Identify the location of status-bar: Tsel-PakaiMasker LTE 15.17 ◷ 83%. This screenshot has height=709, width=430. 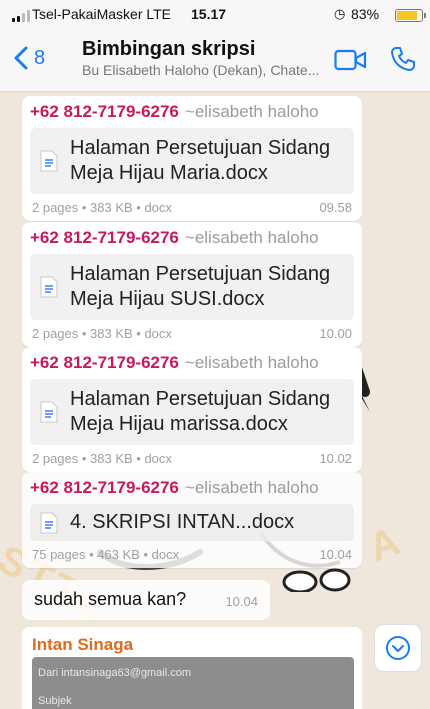
(215, 15).